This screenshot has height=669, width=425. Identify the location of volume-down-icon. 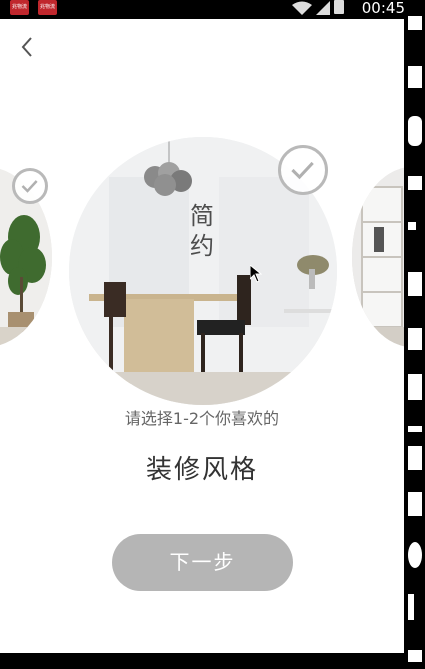
(412, 226).